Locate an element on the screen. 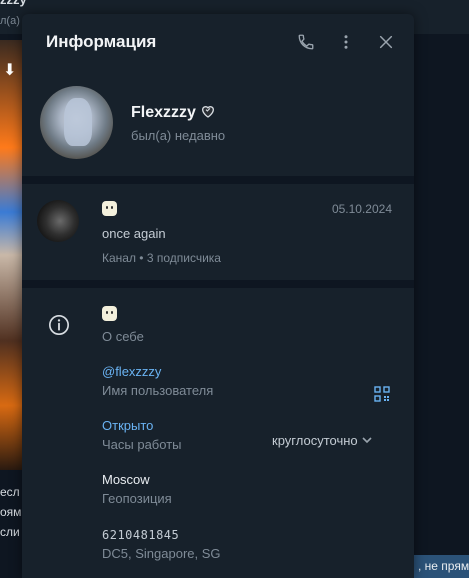 The width and height of the screenshot is (469, 578). phone-icon is located at coordinates (306, 42).